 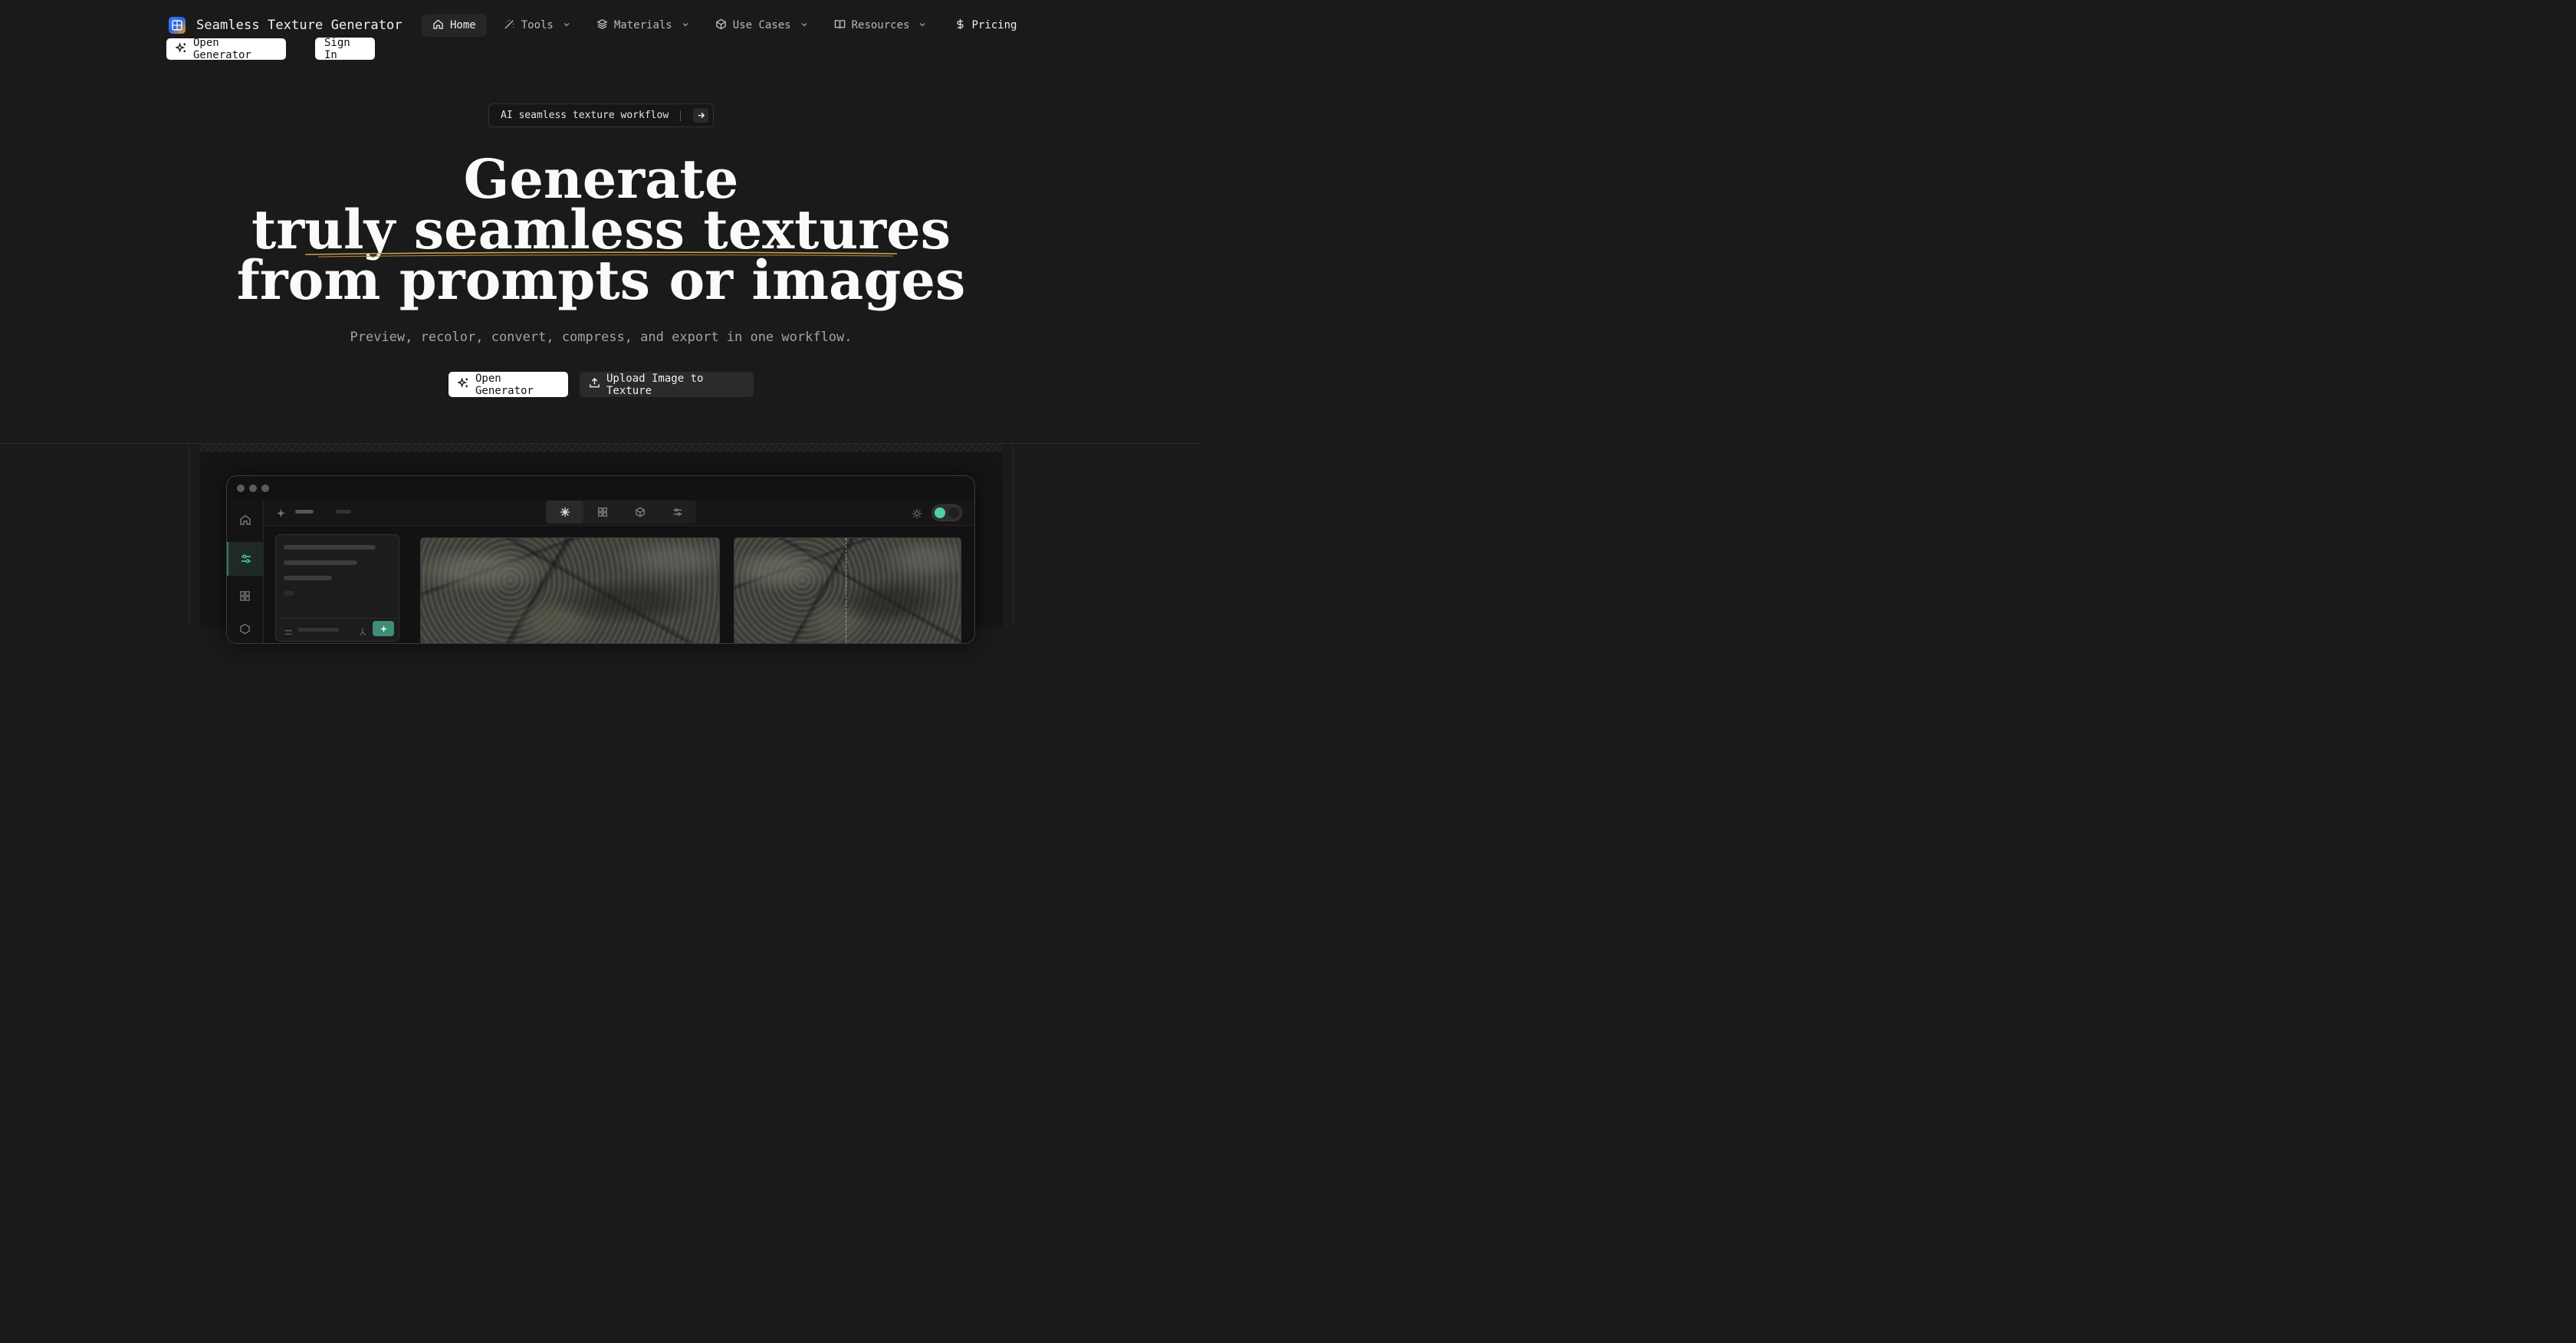 I want to click on brand: Seamless Texture Generator, so click(x=285, y=25).